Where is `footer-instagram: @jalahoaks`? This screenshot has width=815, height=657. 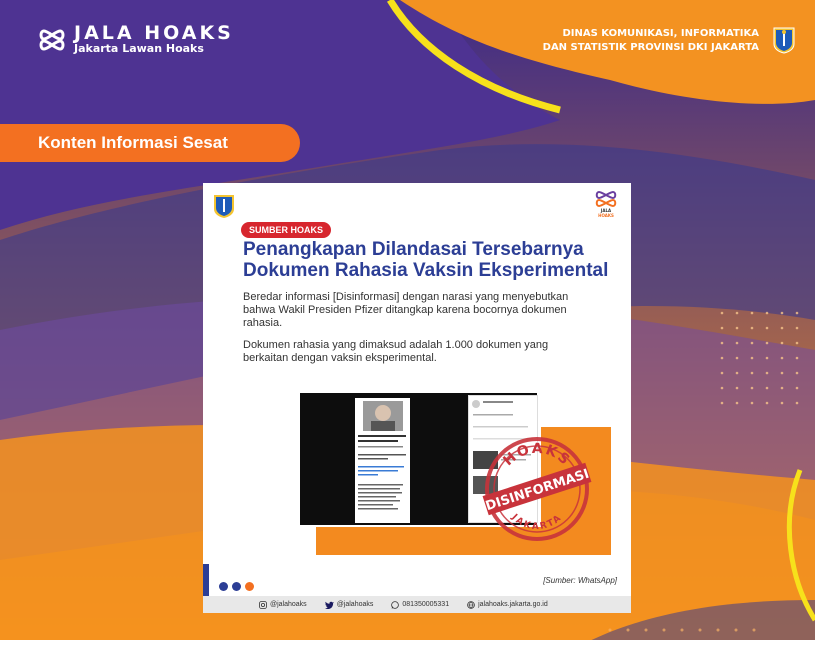
footer-instagram: @jalahoaks is located at coordinates (283, 604).